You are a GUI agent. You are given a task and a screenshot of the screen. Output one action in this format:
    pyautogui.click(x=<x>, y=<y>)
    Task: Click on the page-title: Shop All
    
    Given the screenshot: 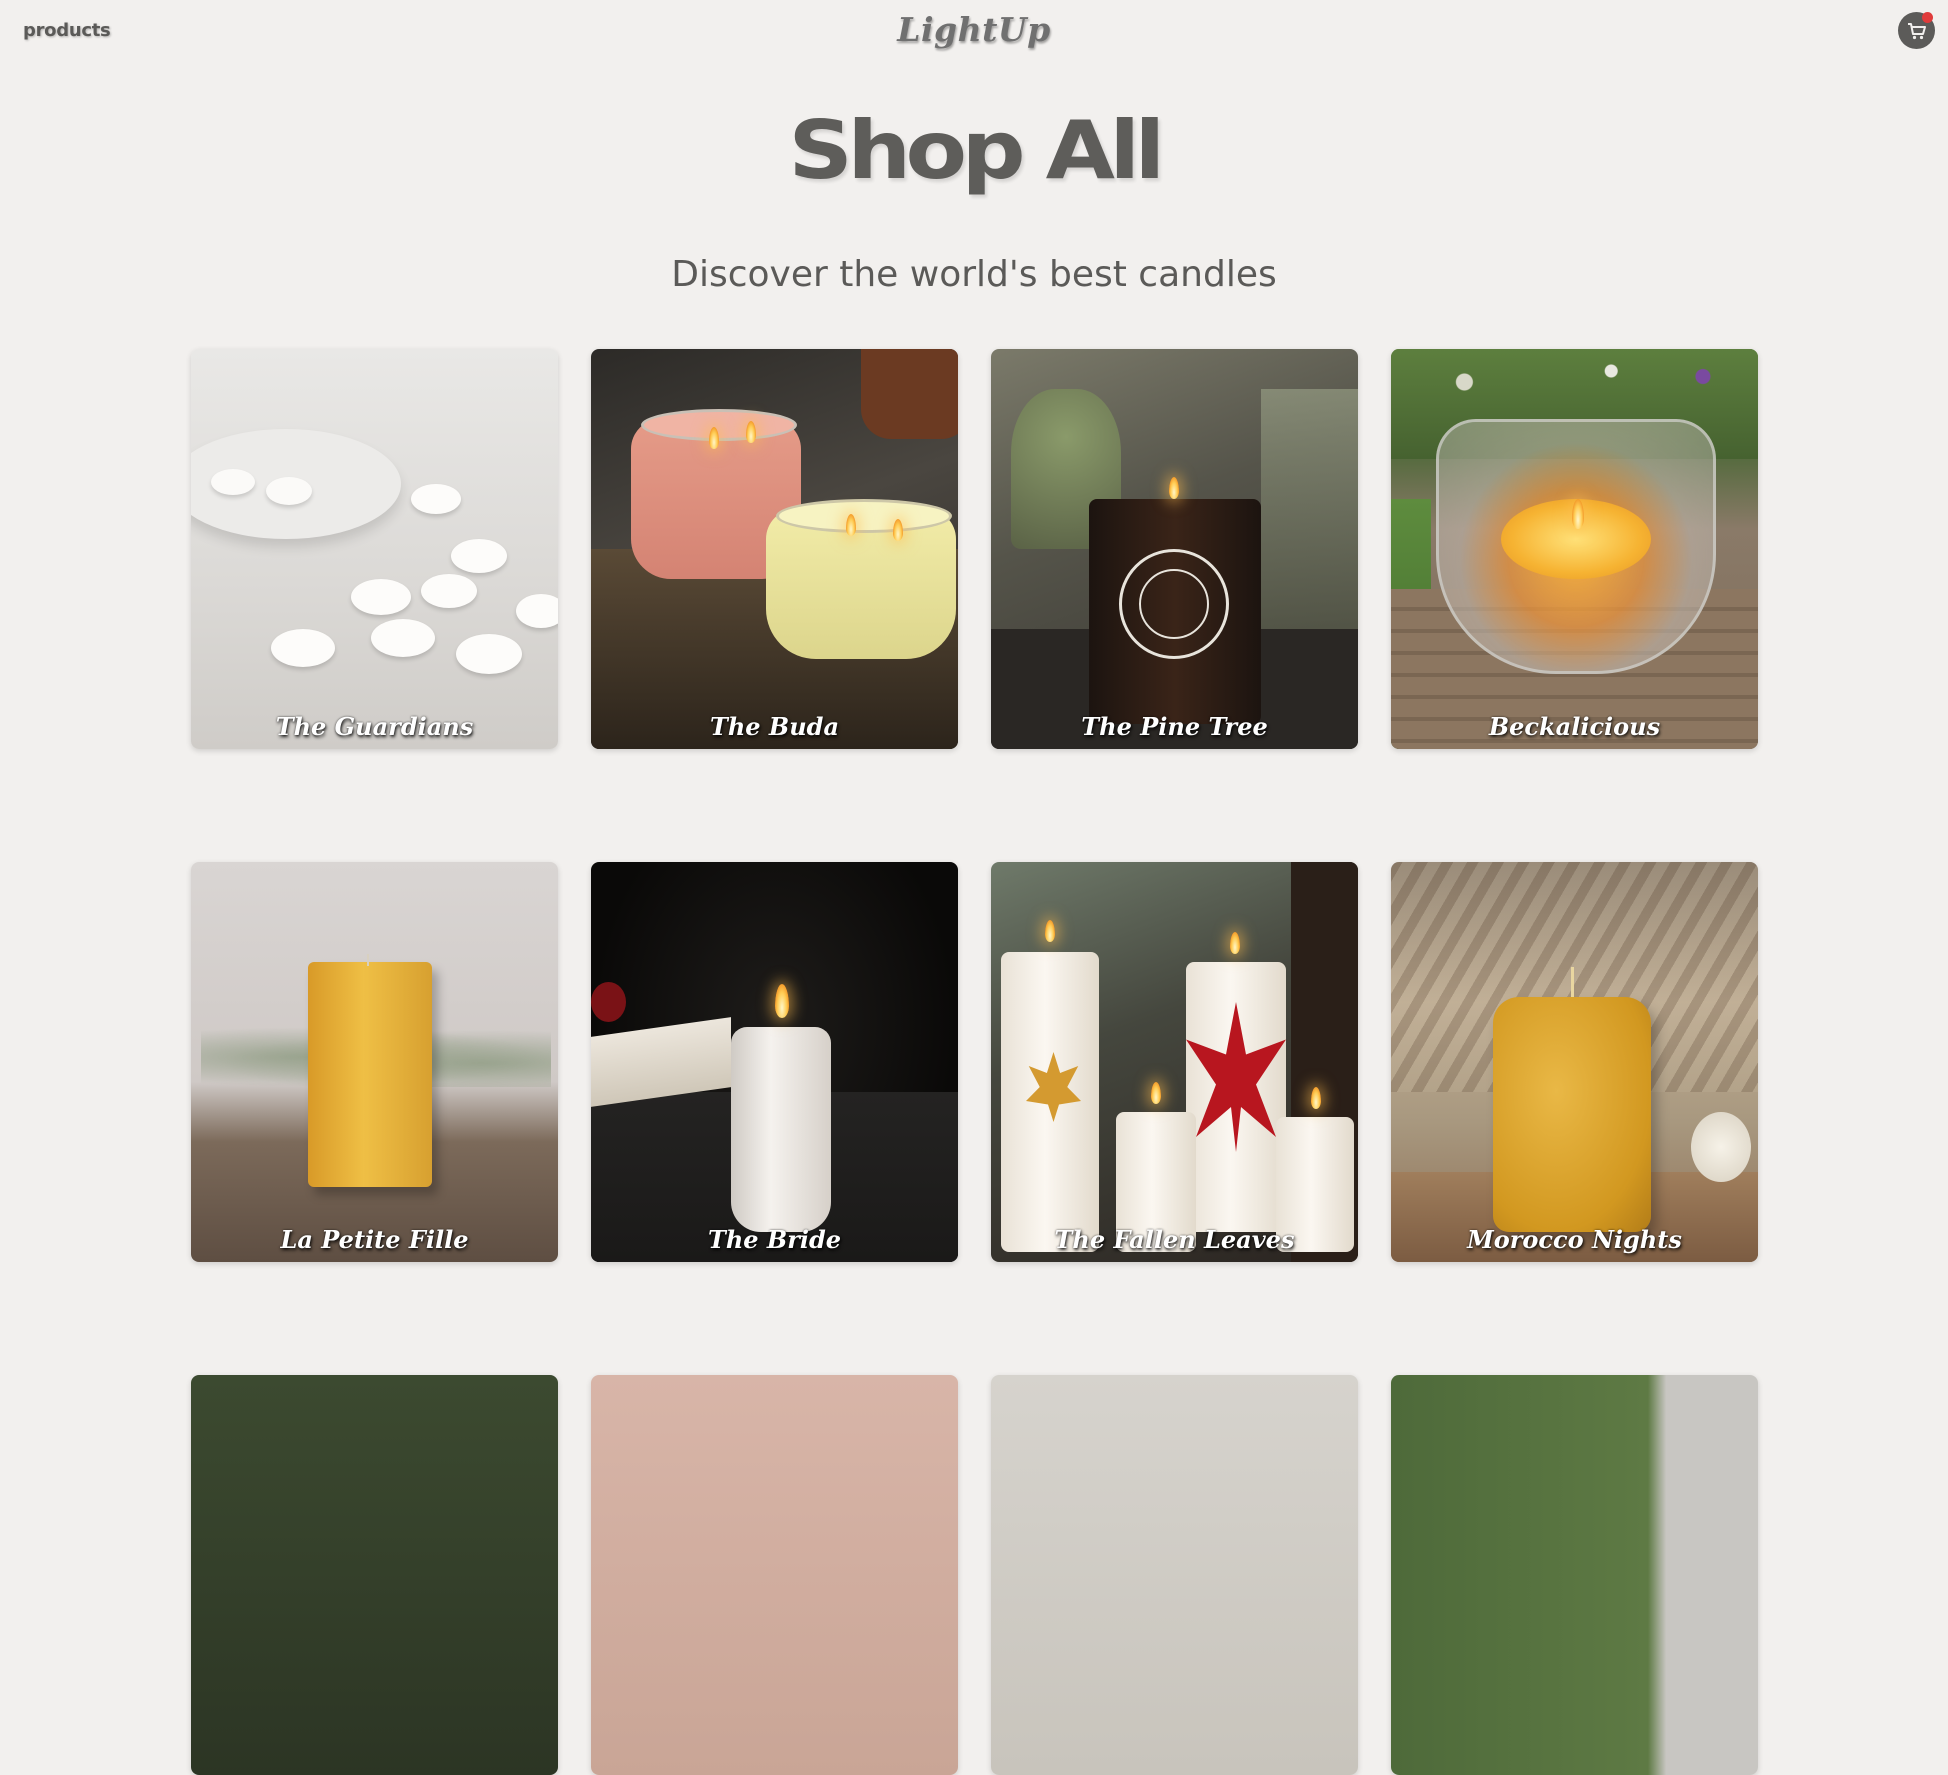 What is the action you would take?
    pyautogui.click(x=976, y=150)
    